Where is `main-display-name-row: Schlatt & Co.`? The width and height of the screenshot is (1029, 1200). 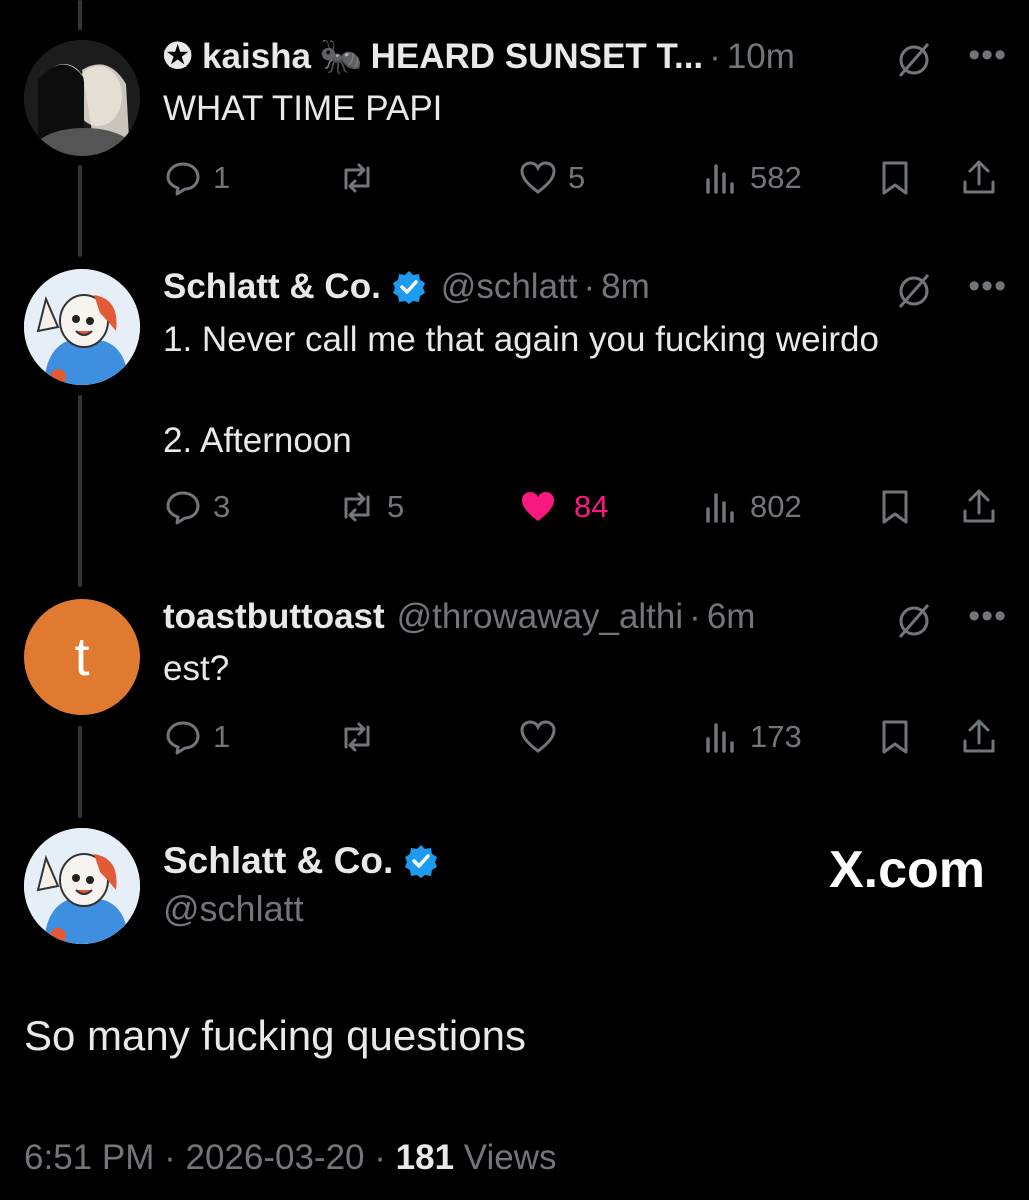
main-display-name-row: Schlatt & Co. is located at coordinates (301, 861).